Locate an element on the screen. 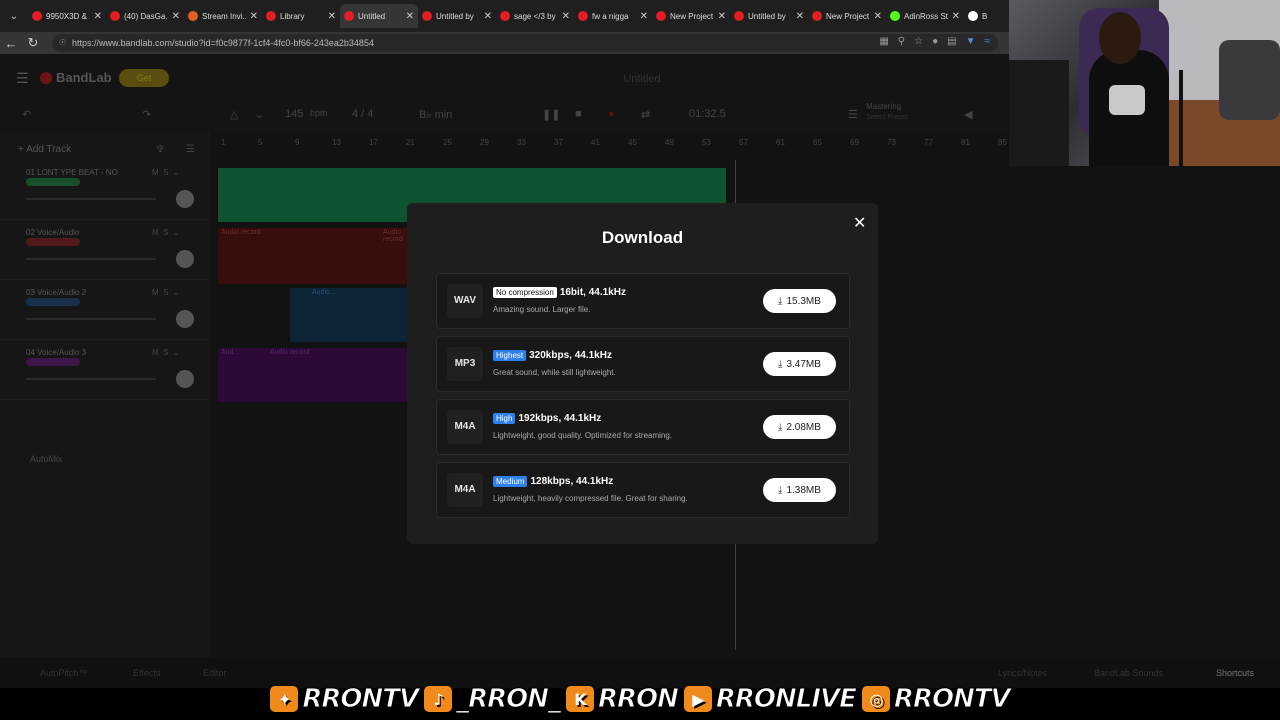 The width and height of the screenshot is (1280, 720). chevron-down-icon: ⌄ is located at coordinates (259, 114).